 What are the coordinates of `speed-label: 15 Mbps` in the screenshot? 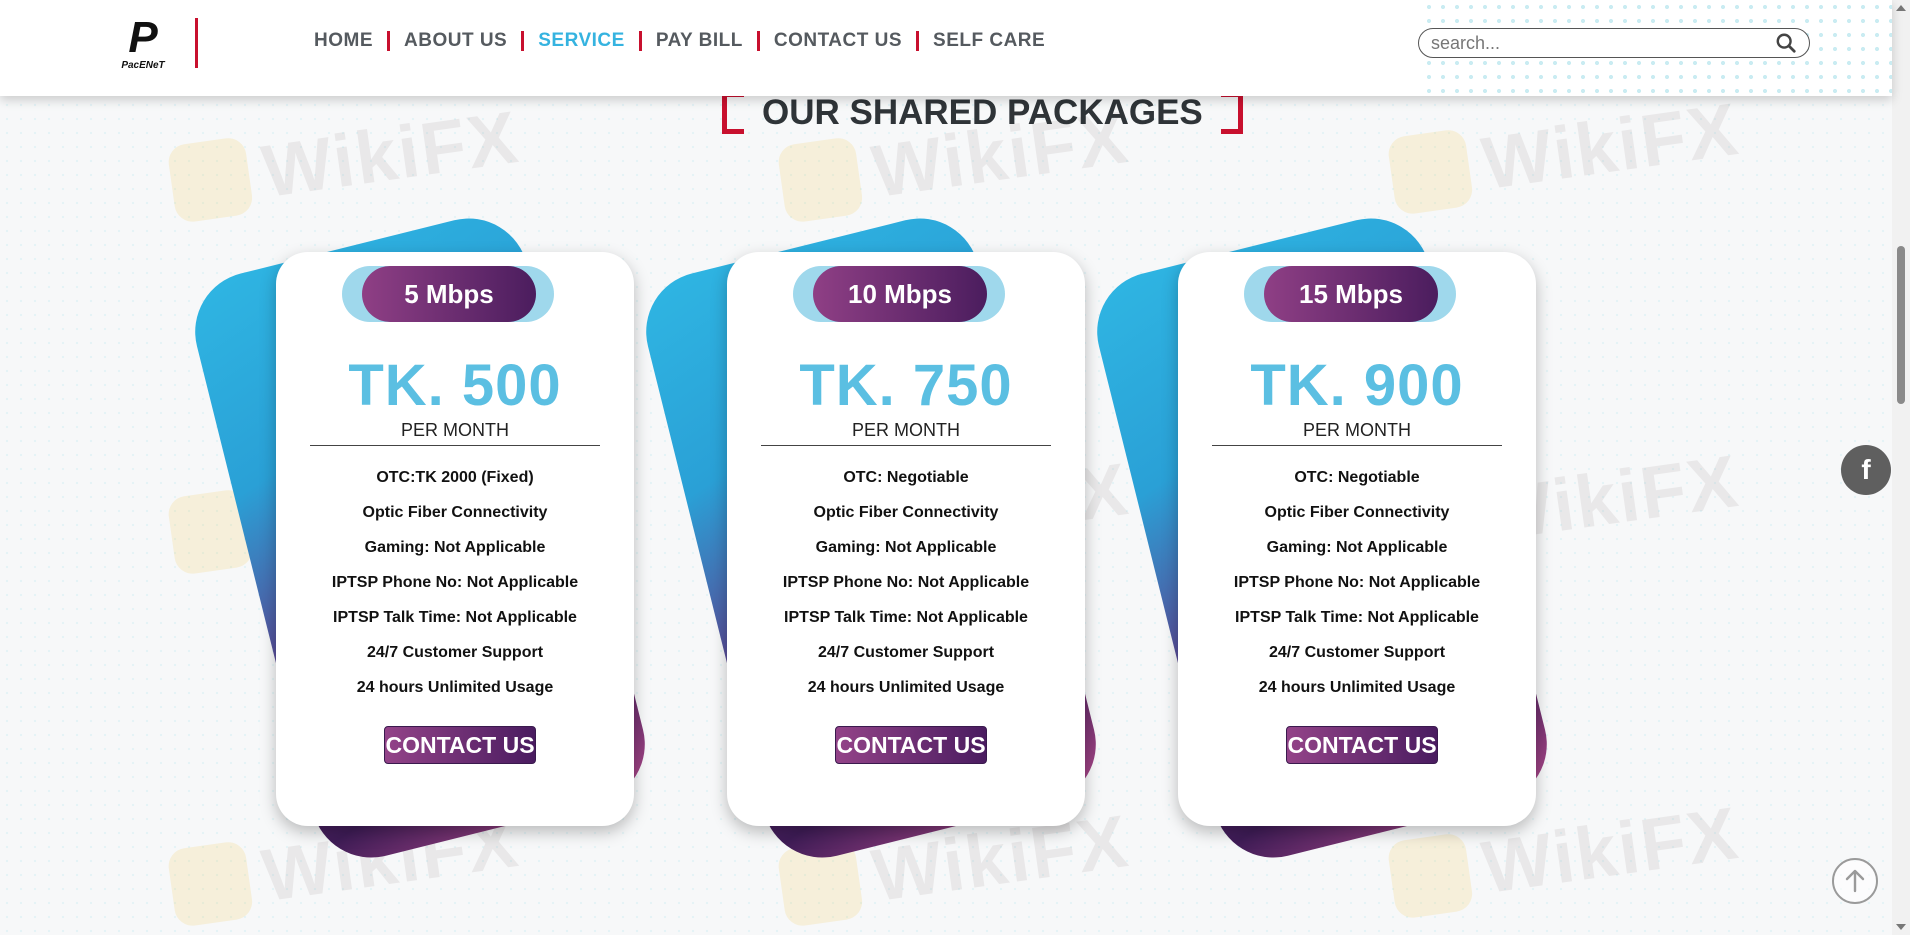 It's located at (1351, 294).